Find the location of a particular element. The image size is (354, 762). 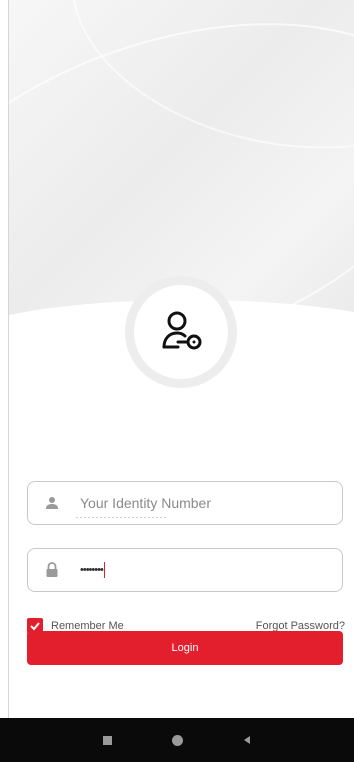

nav-home-button is located at coordinates (177, 740).